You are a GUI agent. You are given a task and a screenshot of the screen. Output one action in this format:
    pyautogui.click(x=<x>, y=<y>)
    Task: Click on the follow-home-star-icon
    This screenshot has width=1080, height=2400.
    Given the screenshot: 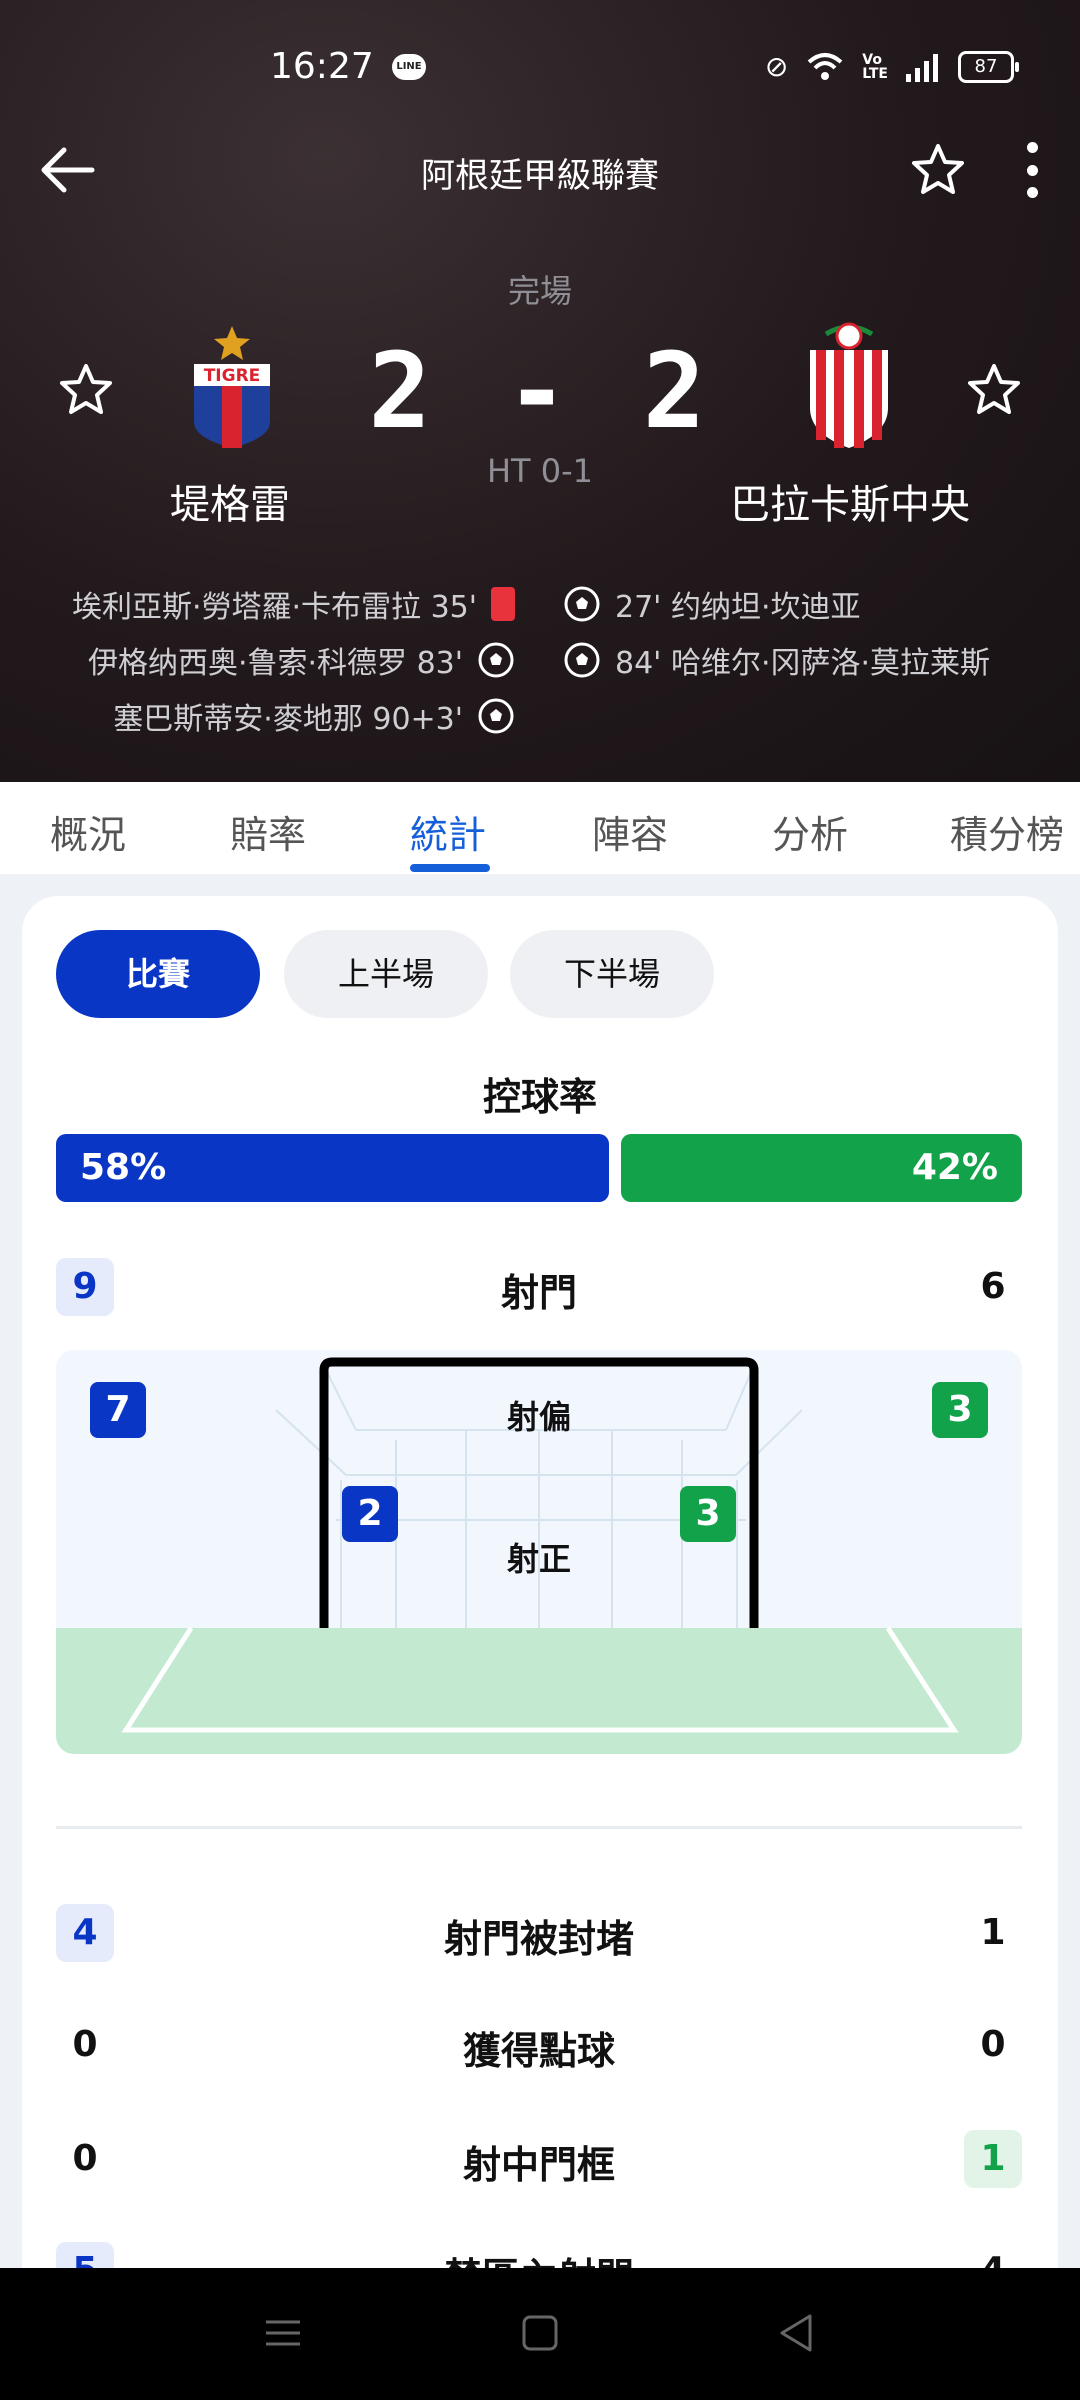 What is the action you would take?
    pyautogui.click(x=86, y=390)
    